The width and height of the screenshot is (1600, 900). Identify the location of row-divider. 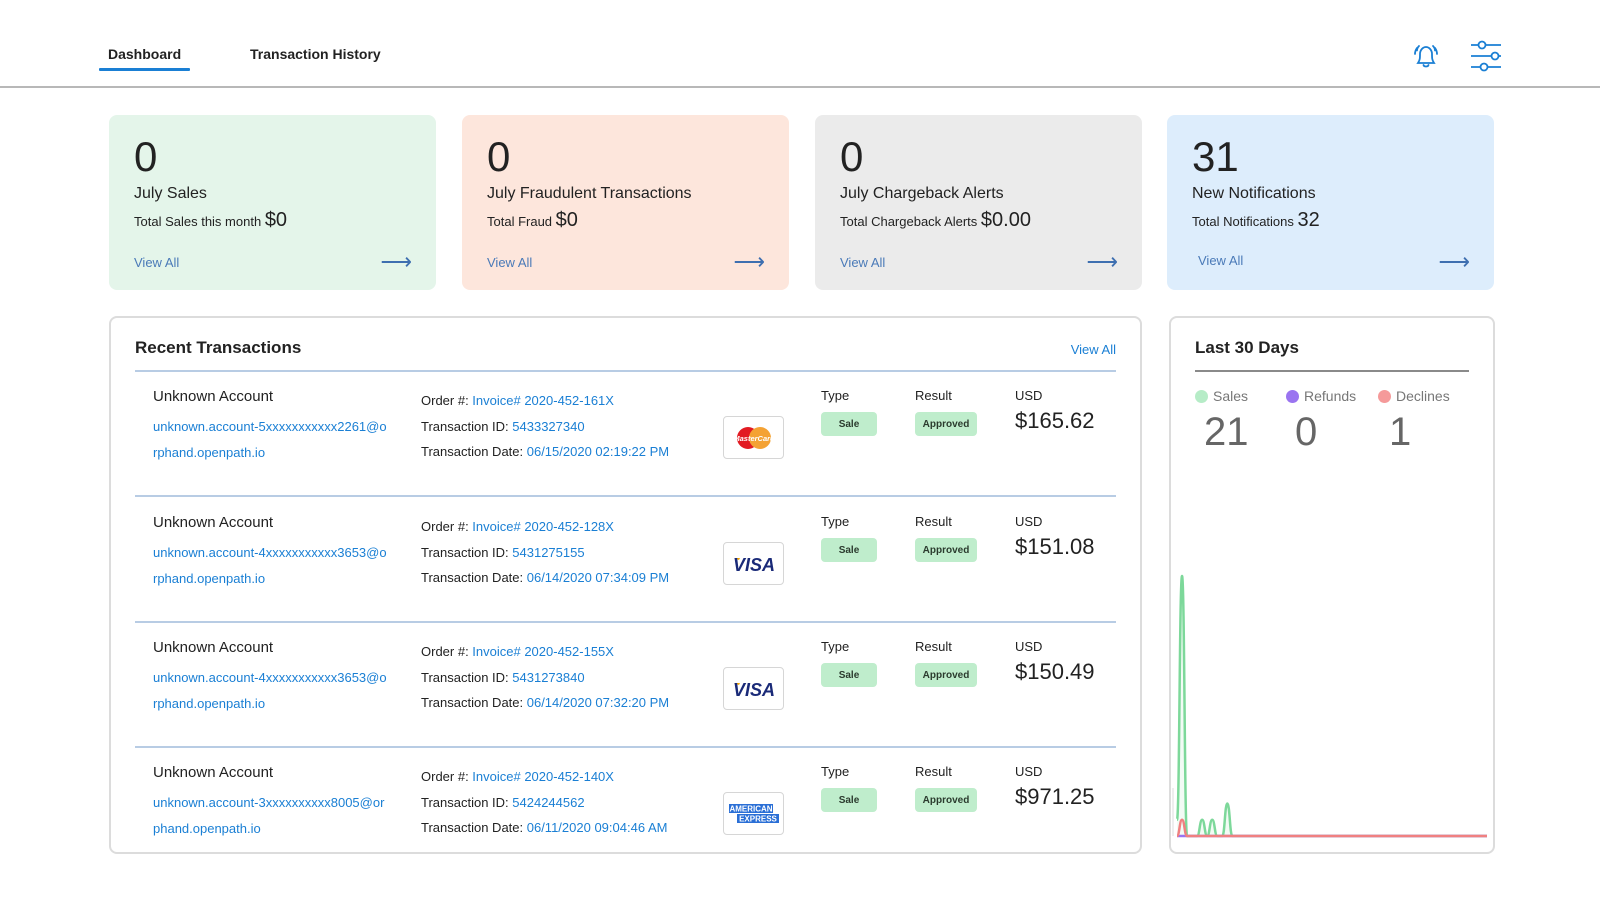
(625, 622).